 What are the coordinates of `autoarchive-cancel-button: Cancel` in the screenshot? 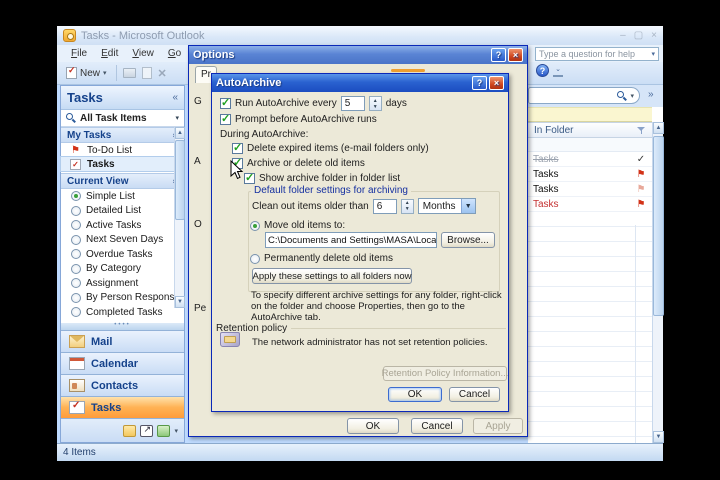 It's located at (474, 394).